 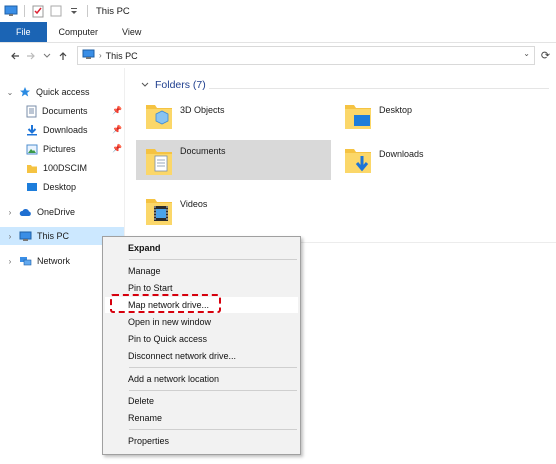 I want to click on tab-view: View, so click(x=131, y=32).